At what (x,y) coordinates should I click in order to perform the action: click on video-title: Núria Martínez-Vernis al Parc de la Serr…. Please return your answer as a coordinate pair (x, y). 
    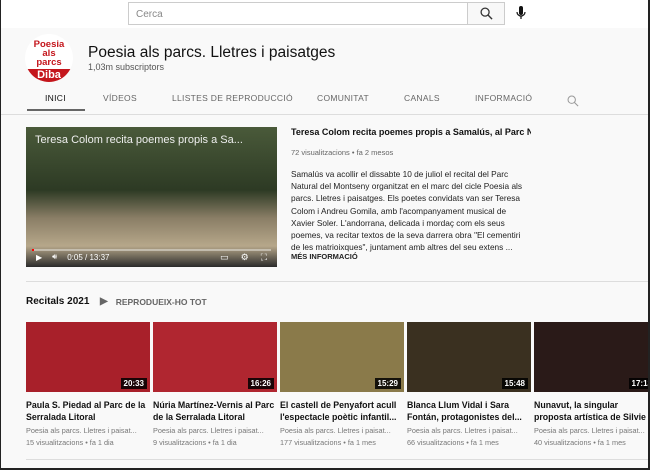
    Looking at the image, I should click on (215, 411).